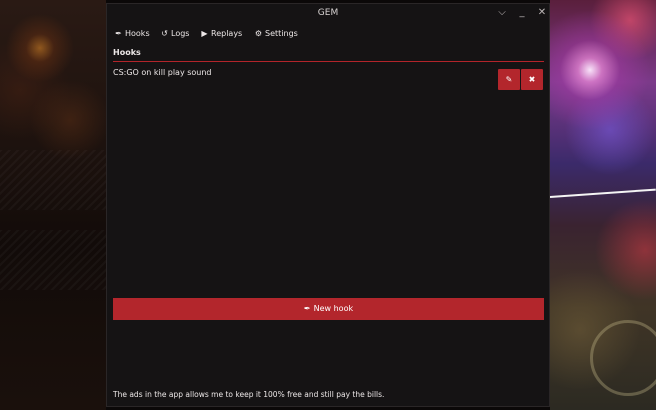  What do you see at coordinates (127, 52) in the screenshot?
I see `section-title: Hooks` at bounding box center [127, 52].